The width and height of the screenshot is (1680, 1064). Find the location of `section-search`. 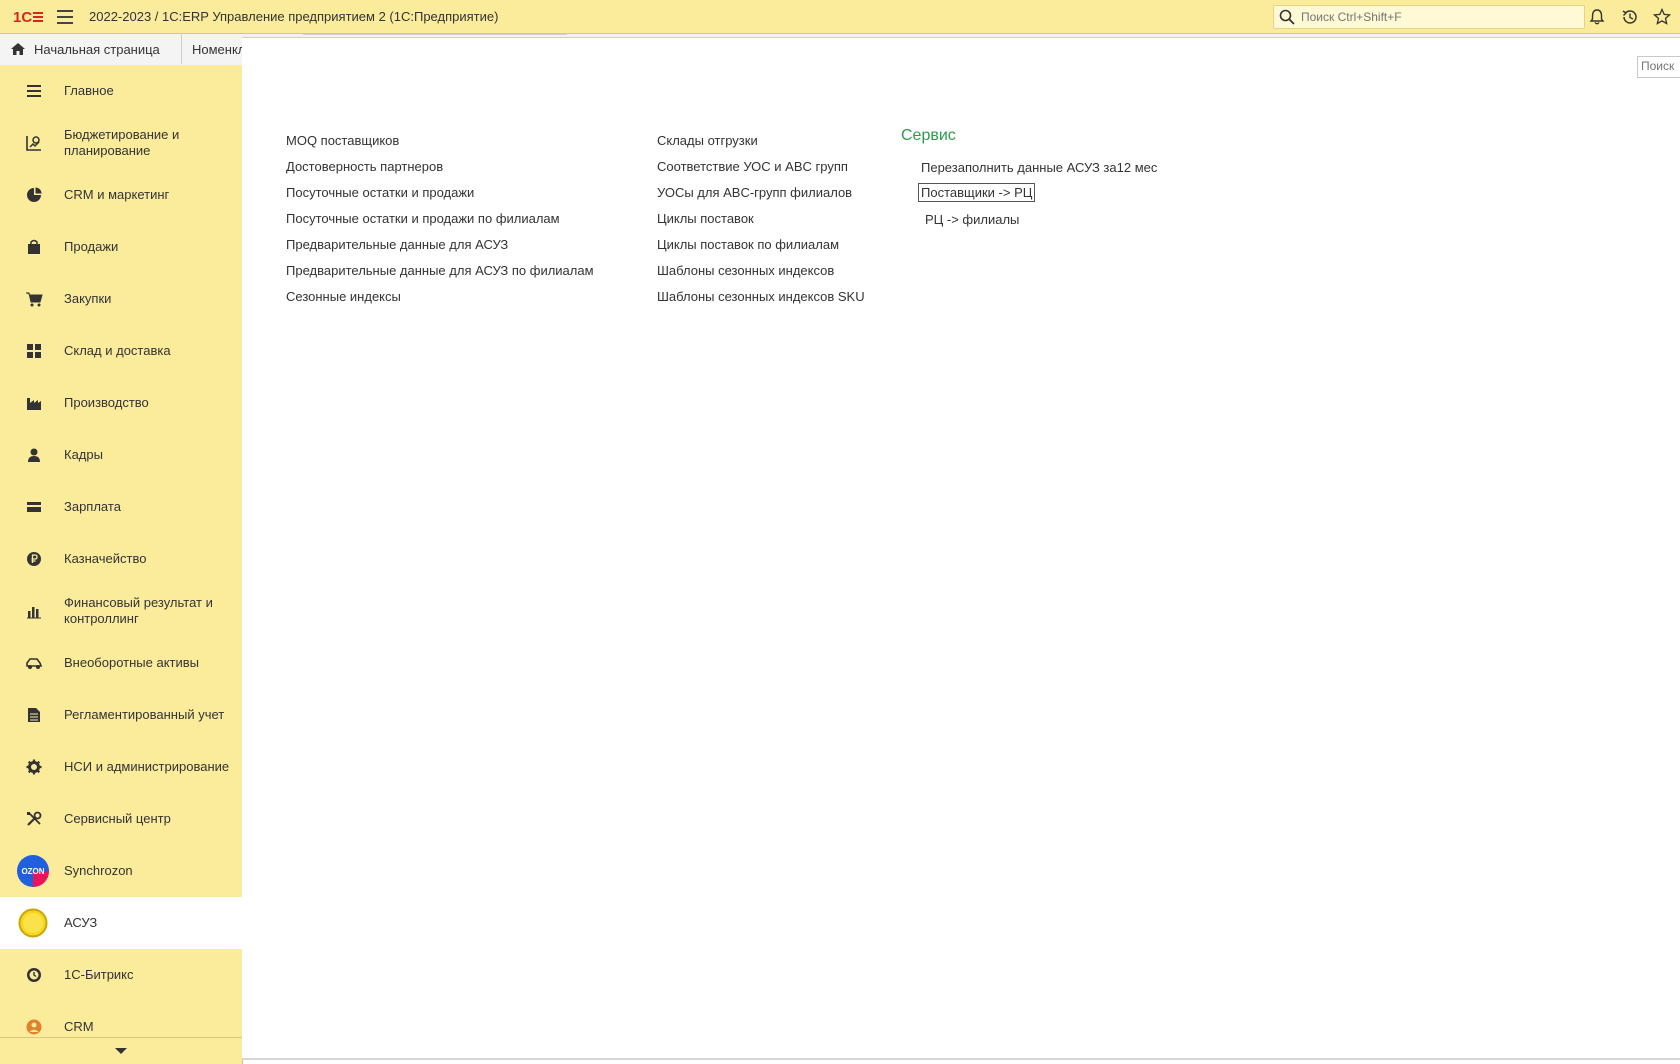

section-search is located at coordinates (1658, 67).